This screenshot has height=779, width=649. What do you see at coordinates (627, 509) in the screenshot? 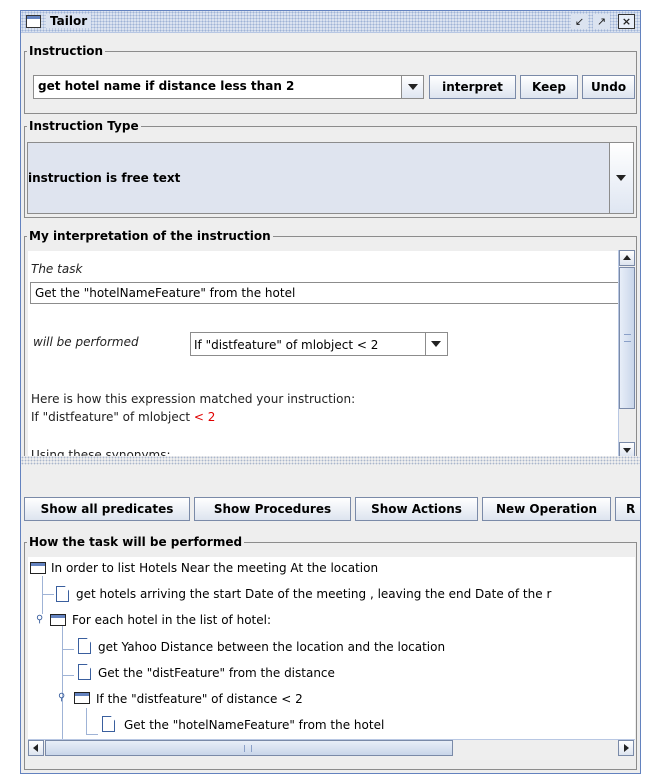
I see `cut-off-button: R` at bounding box center [627, 509].